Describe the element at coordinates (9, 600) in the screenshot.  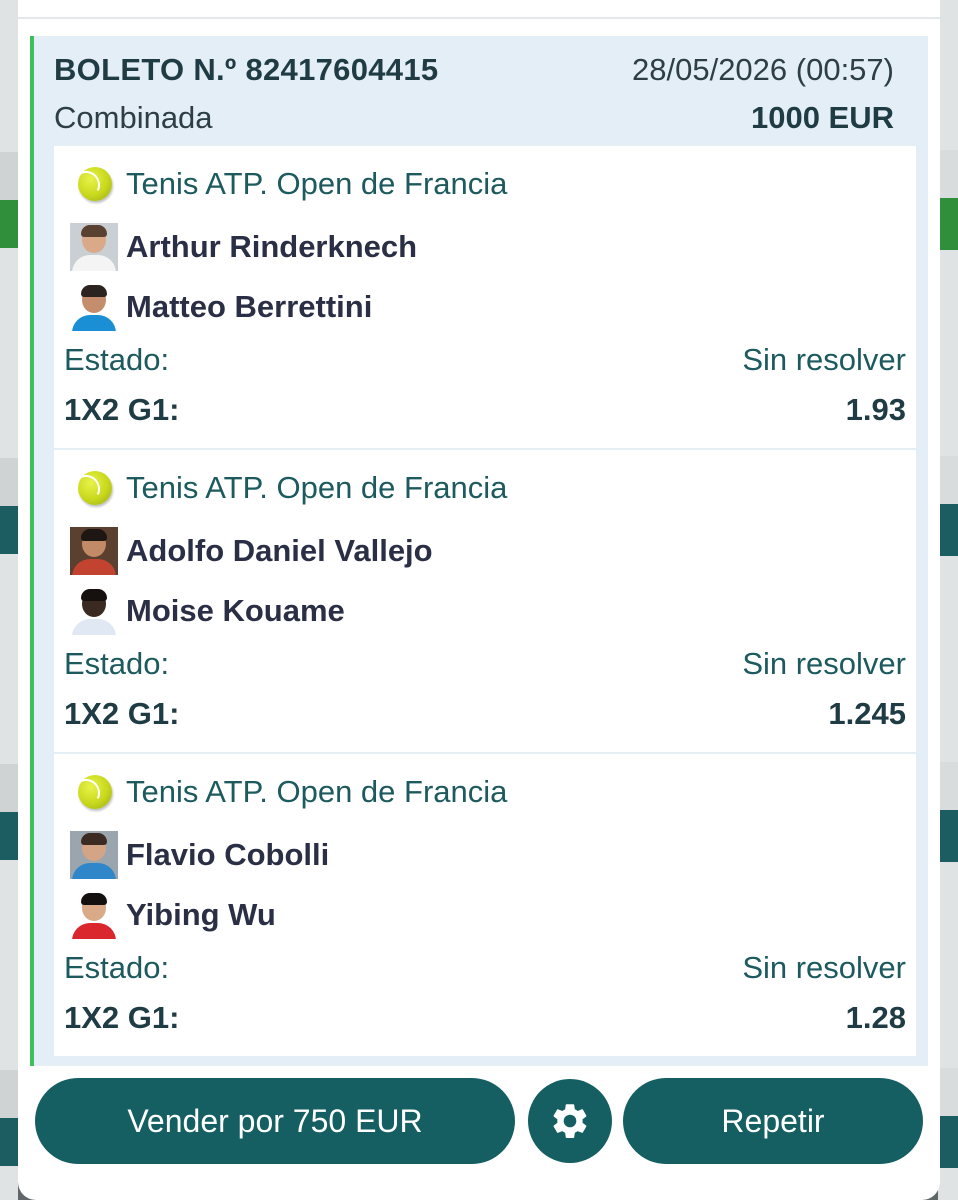
I see `background-page-left` at that location.